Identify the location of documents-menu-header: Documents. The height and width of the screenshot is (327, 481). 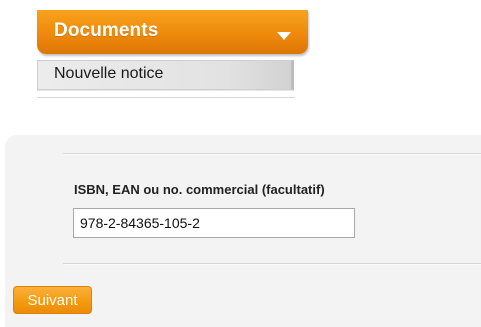
(172, 32).